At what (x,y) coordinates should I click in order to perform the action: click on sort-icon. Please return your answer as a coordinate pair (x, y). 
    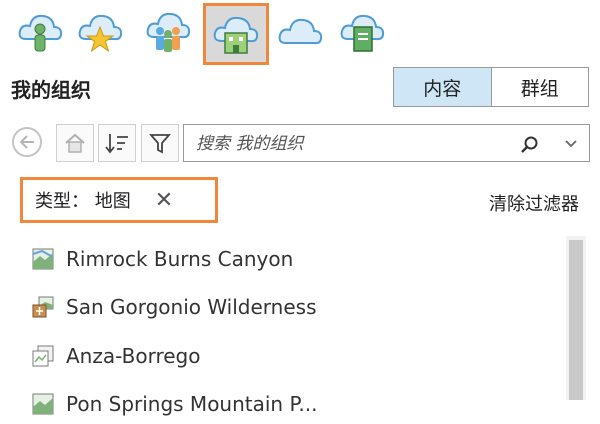
    Looking at the image, I should click on (116, 144).